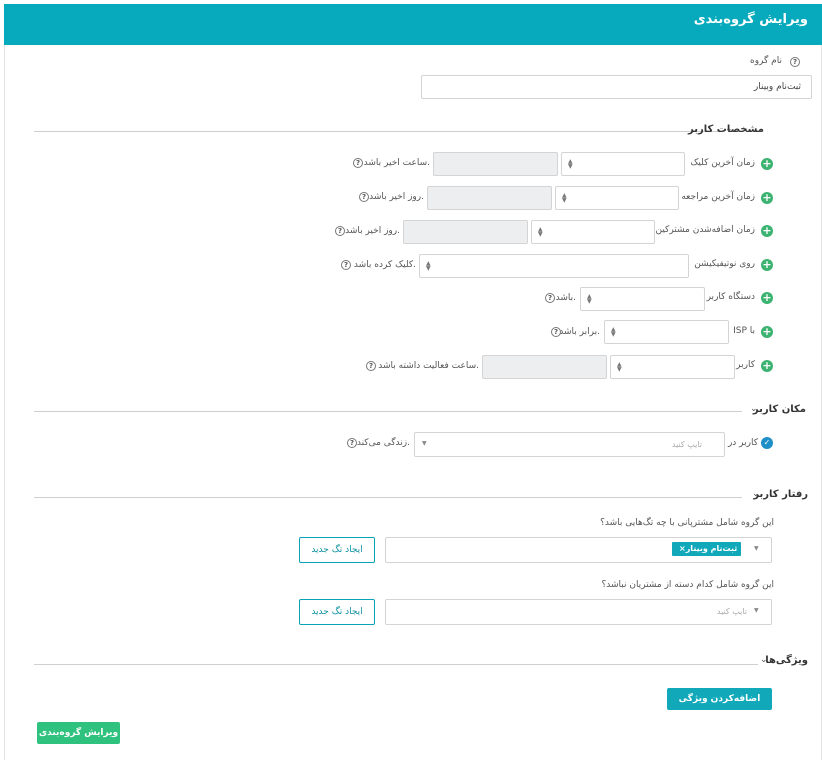  Describe the element at coordinates (4, 402) in the screenshot. I see `frame-border-left` at that location.